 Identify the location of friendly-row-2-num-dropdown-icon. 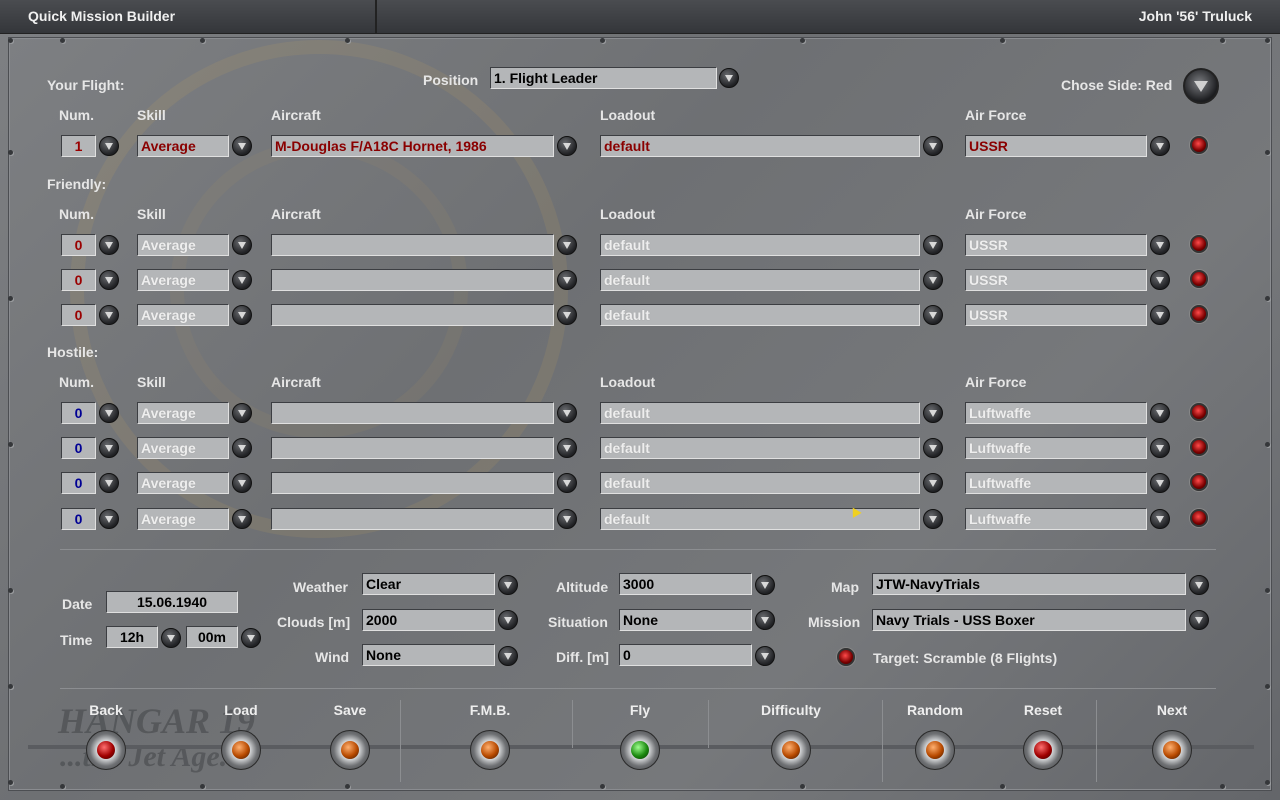
(109, 280).